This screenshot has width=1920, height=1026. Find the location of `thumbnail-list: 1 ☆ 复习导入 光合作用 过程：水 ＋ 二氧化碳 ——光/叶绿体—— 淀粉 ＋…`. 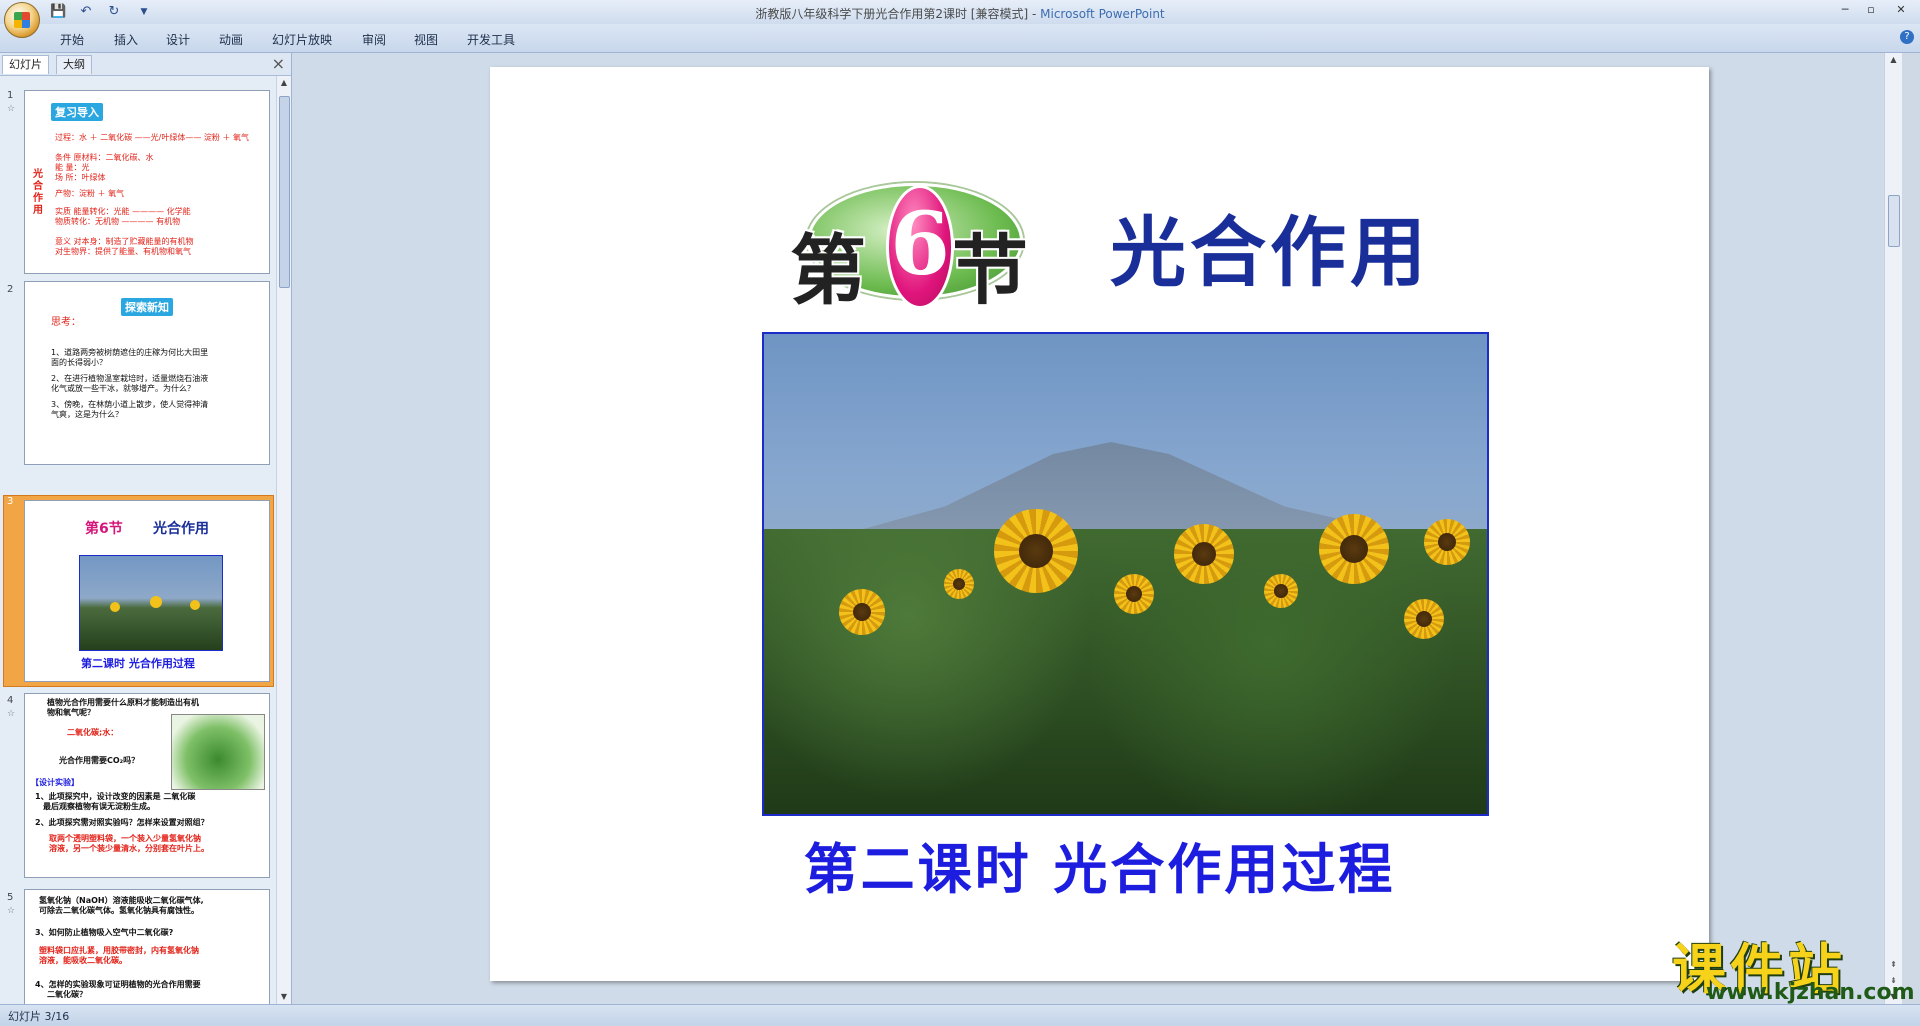

thumbnail-list: 1 ☆ 复习导入 光合作用 过程：水 ＋ 二氧化碳 ——光/叶绿体—— 淀粉 ＋… is located at coordinates (138, 540).